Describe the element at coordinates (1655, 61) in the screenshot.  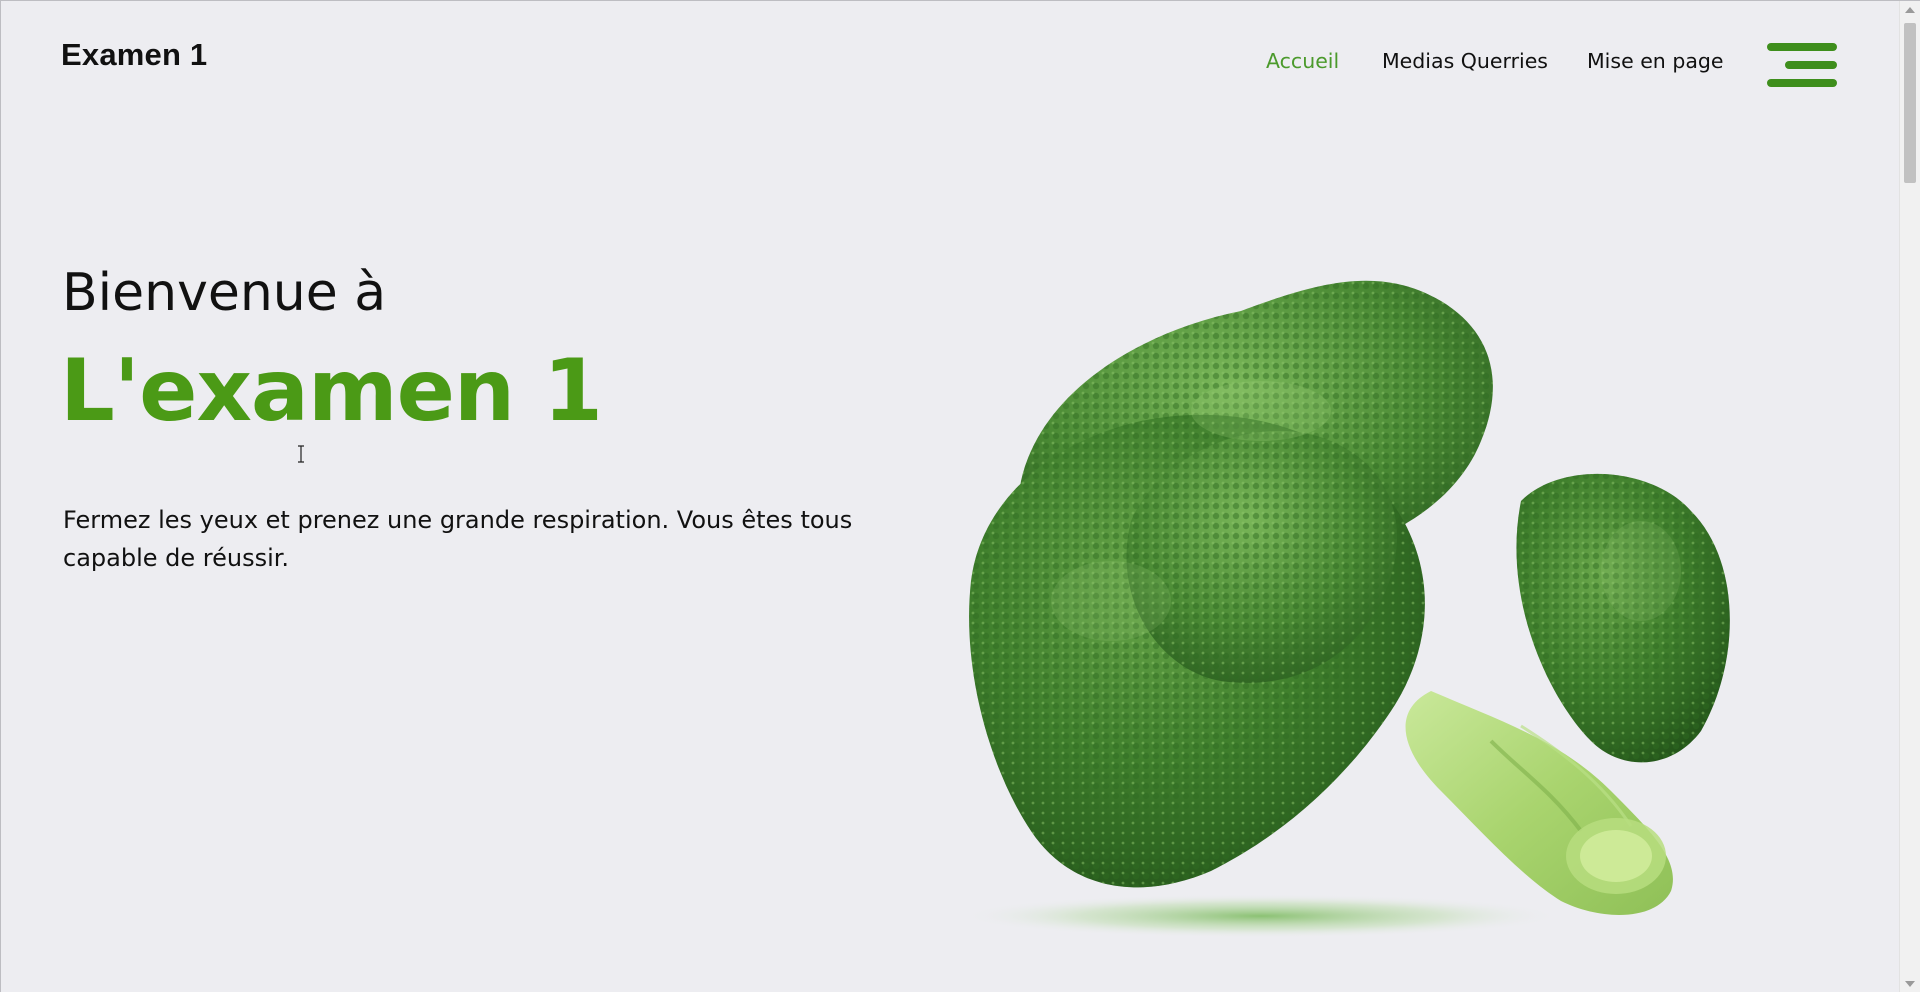
I see `nav-link-mise-en-page: Mise en page` at that location.